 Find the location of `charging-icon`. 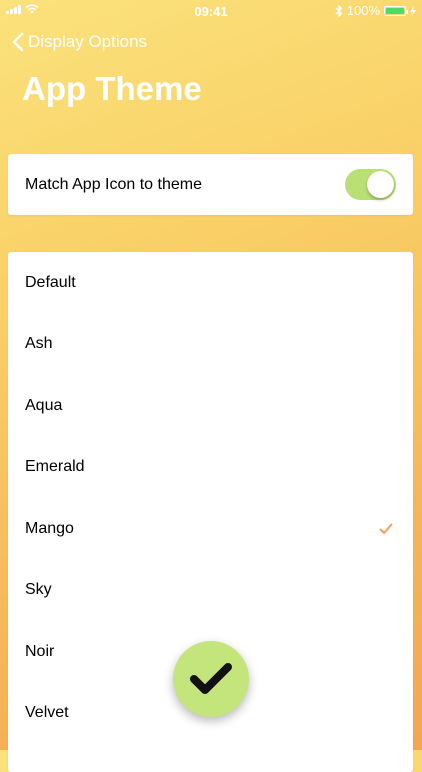

charging-icon is located at coordinates (413, 10).